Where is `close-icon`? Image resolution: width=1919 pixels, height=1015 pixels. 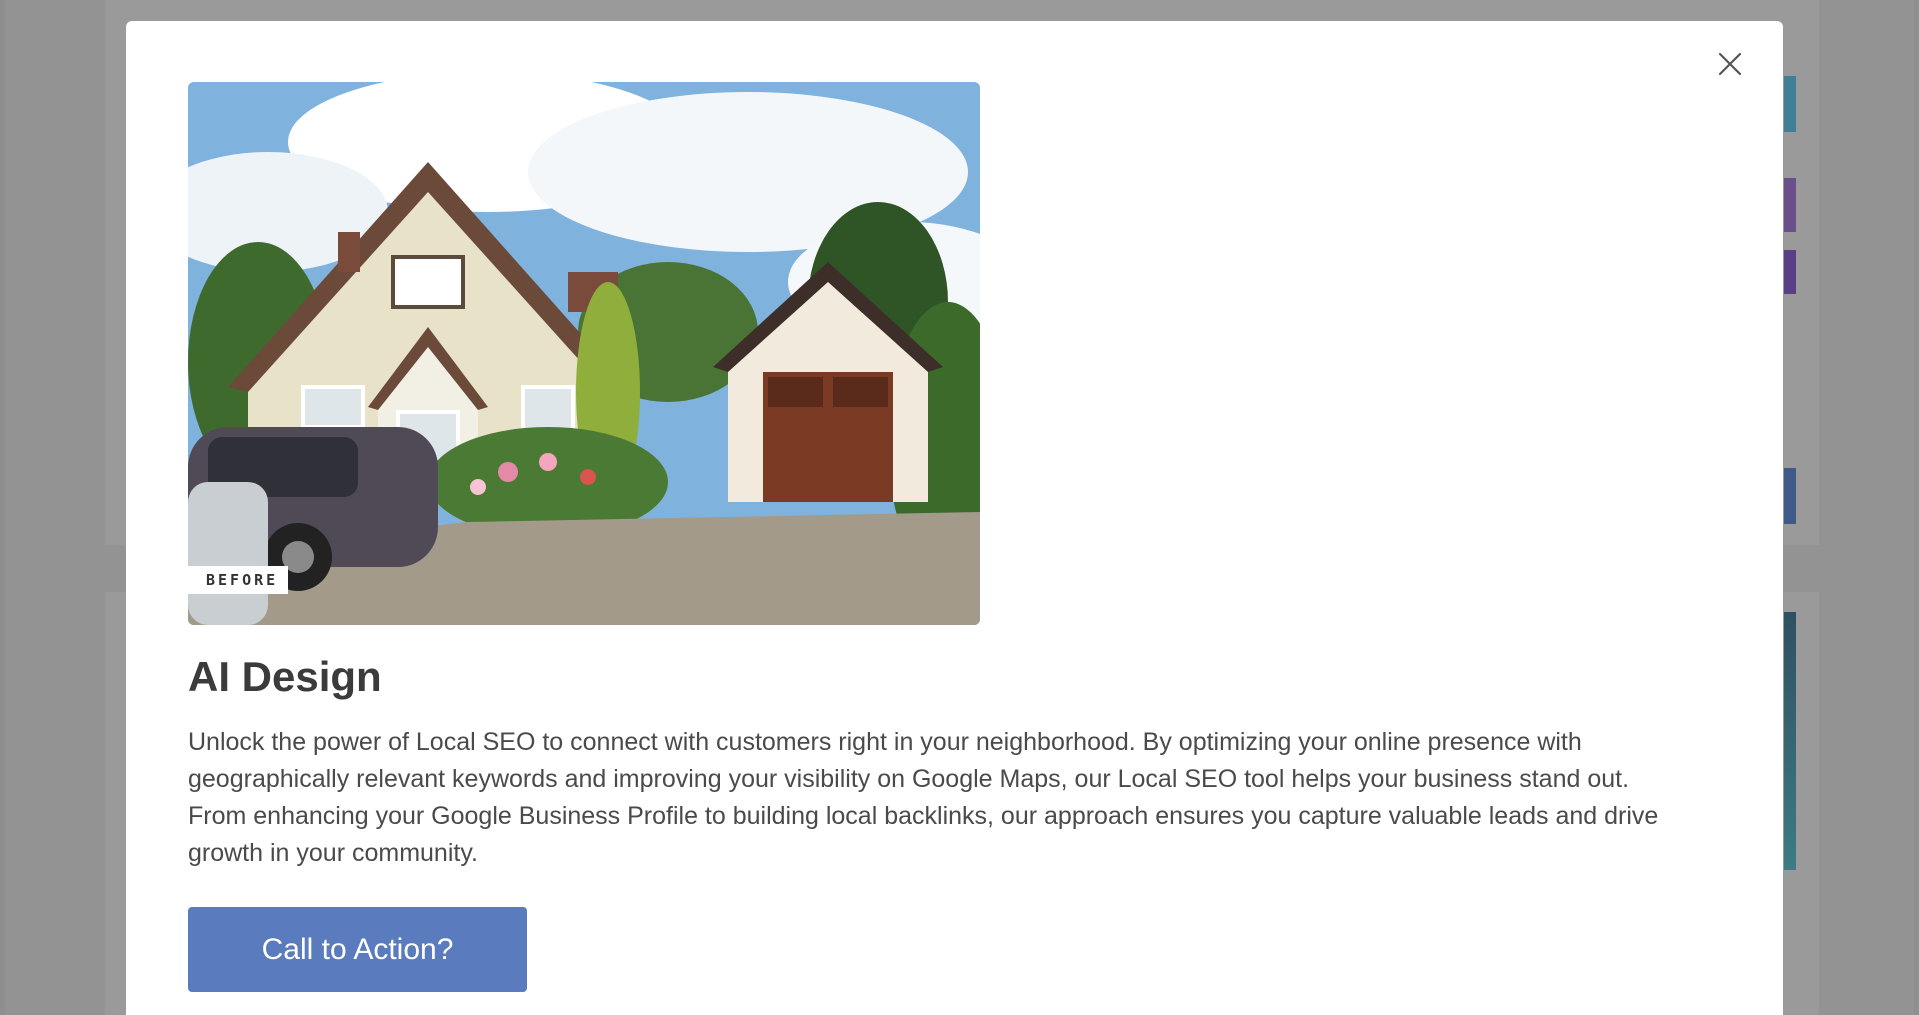
close-icon is located at coordinates (1730, 64).